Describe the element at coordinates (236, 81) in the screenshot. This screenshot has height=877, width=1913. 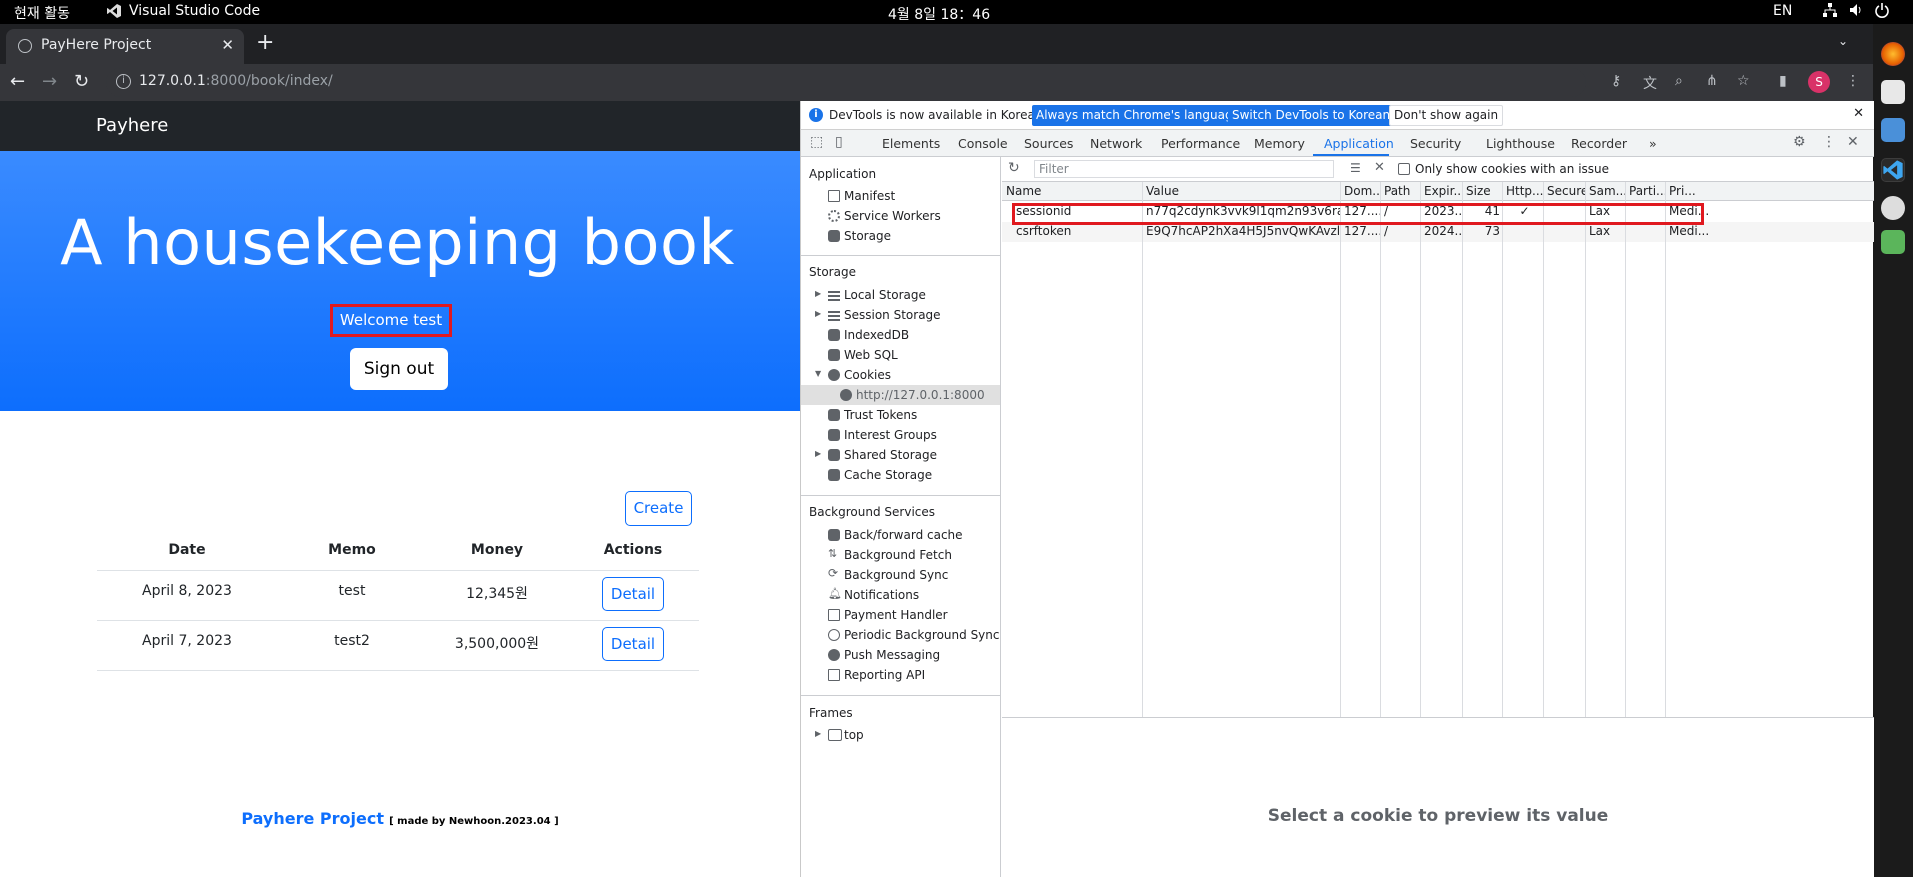
I see `url-text: 127.0.0.1:8000/book/index/` at that location.